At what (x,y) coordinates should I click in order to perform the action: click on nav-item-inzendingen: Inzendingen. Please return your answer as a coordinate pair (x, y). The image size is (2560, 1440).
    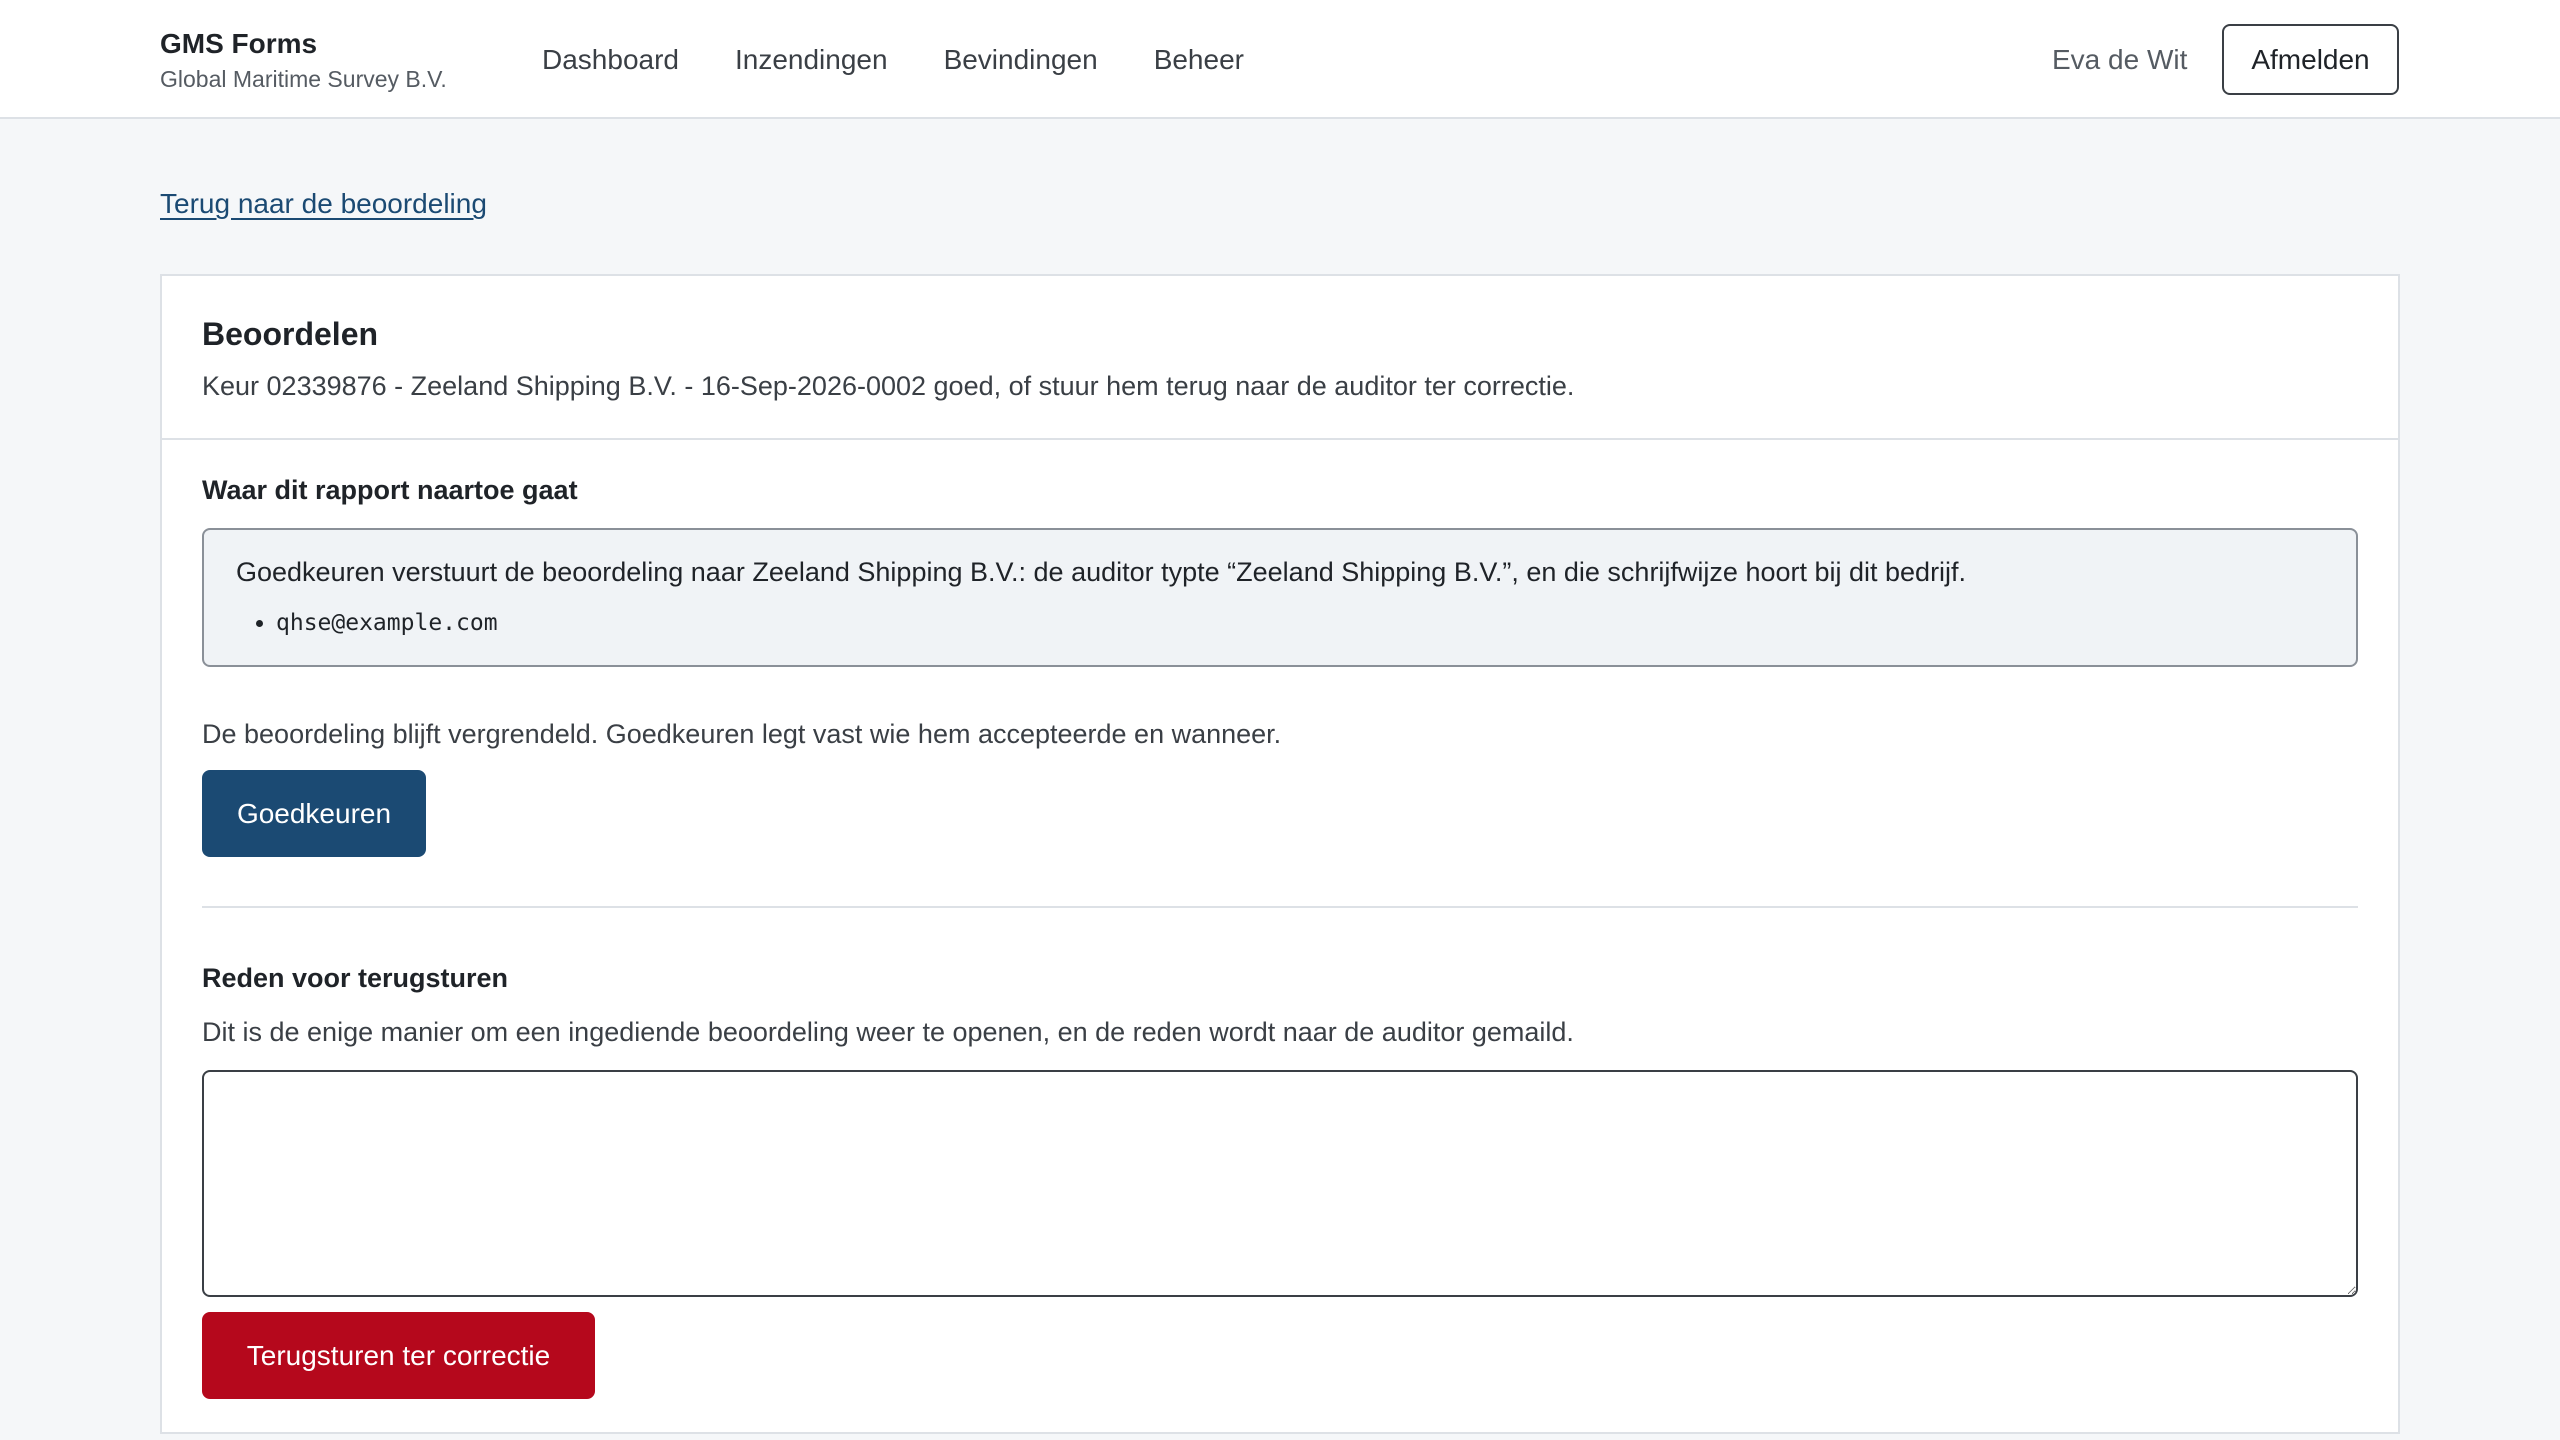
    Looking at the image, I should click on (811, 60).